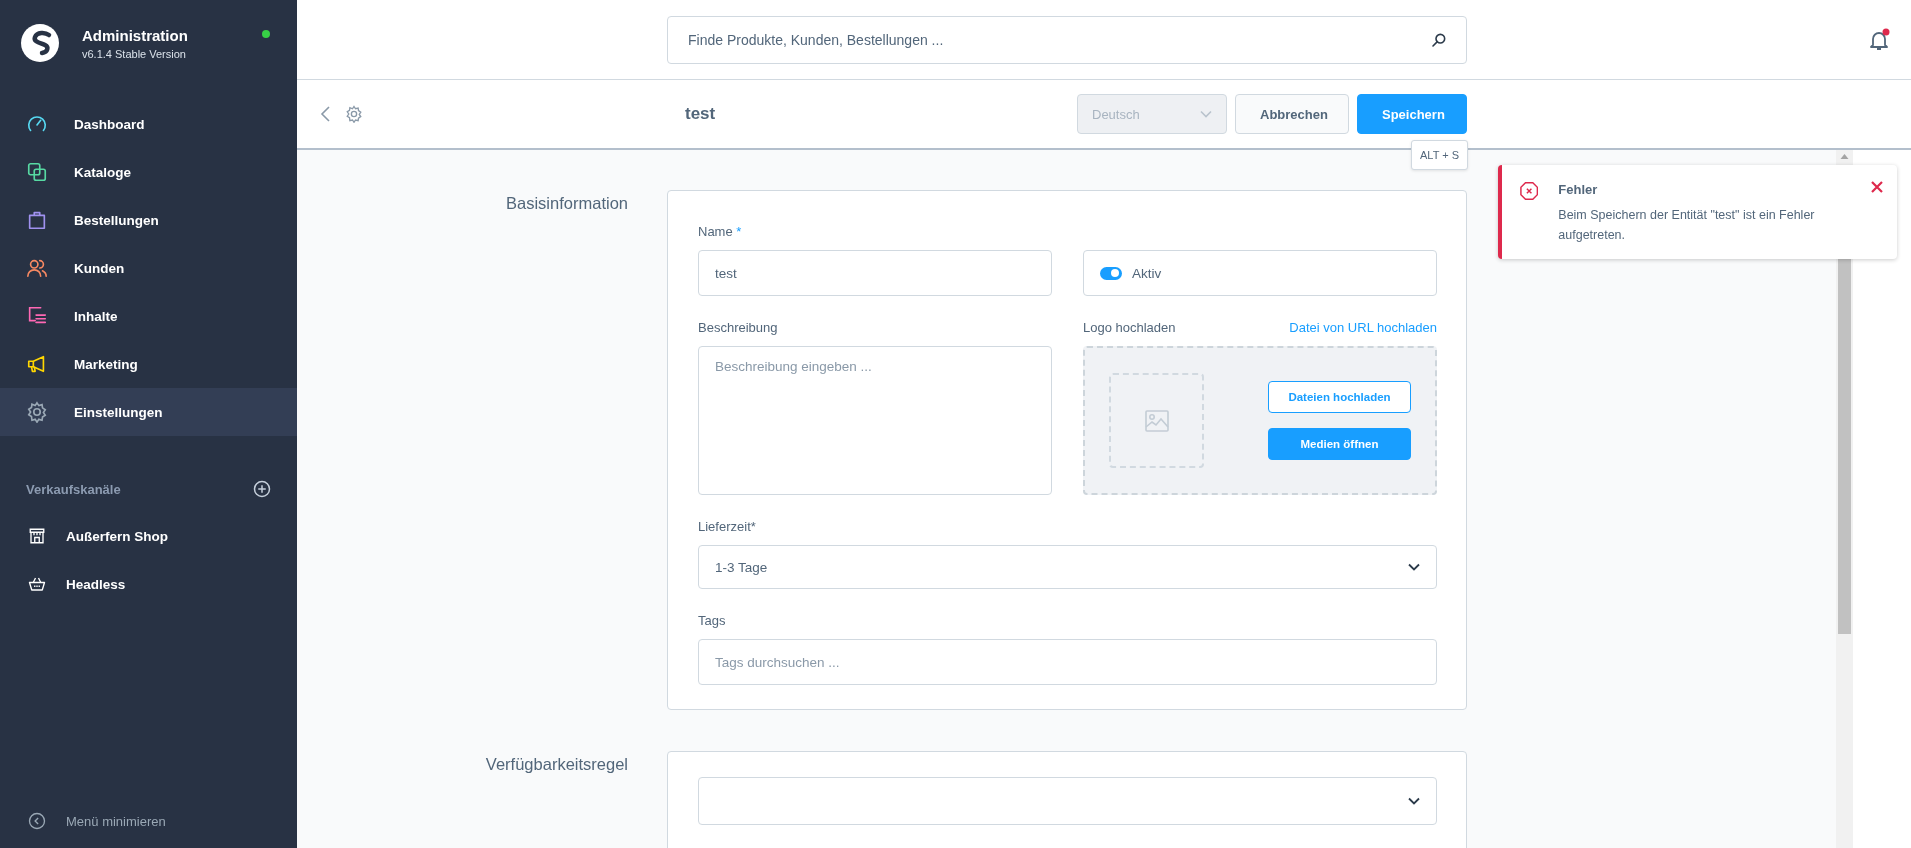  I want to click on toggle-label: Aktiv, so click(1147, 273).